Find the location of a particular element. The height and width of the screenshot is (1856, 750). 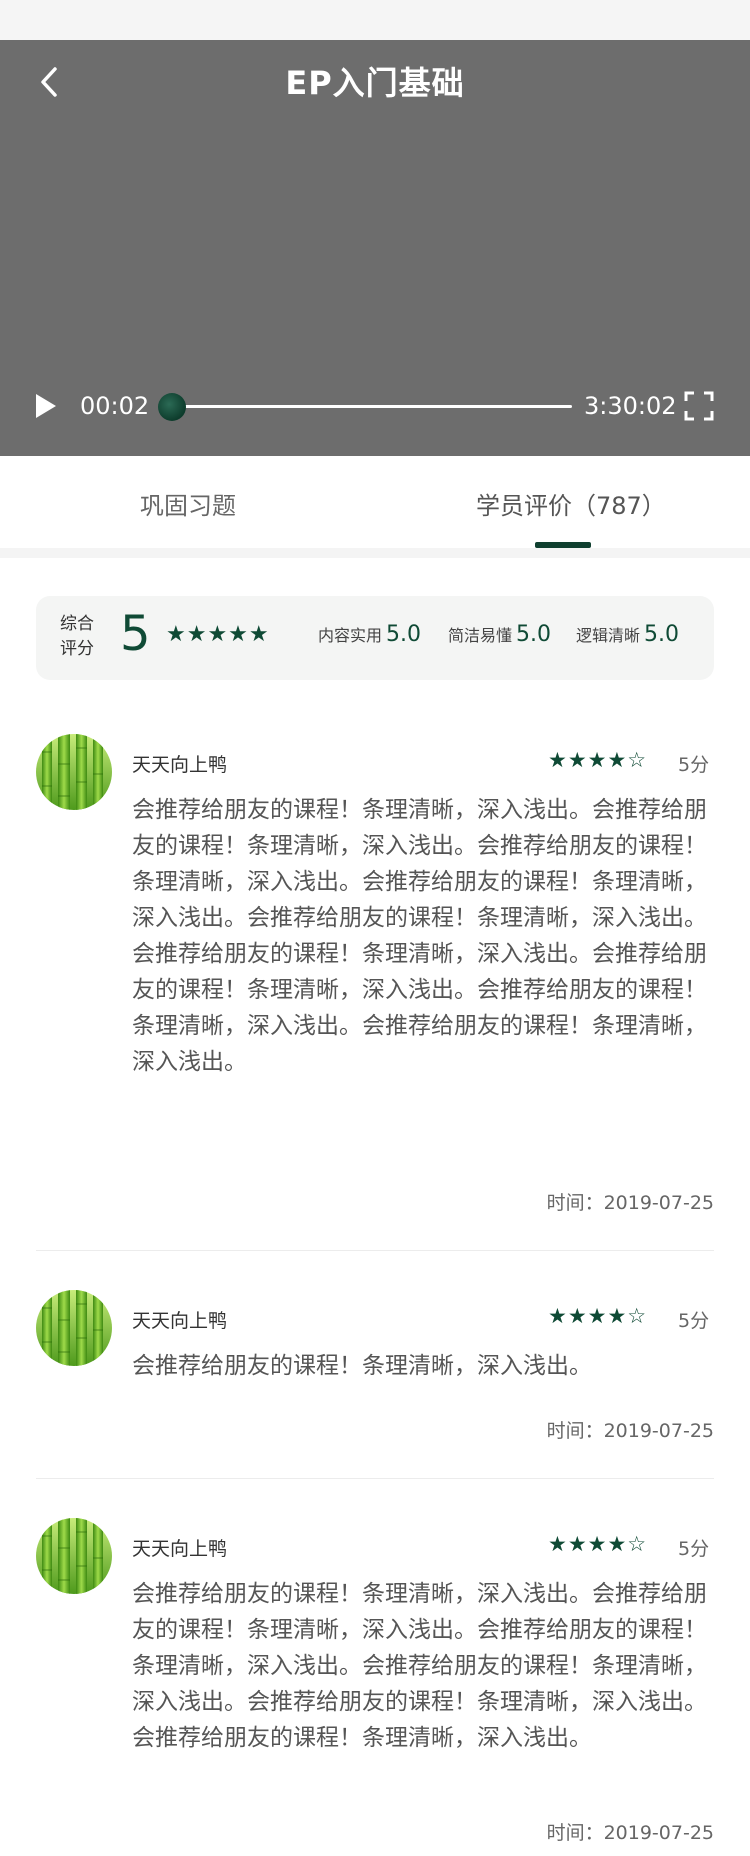

sub-rating-easy: 简洁易懂 5.0 is located at coordinates (499, 634).